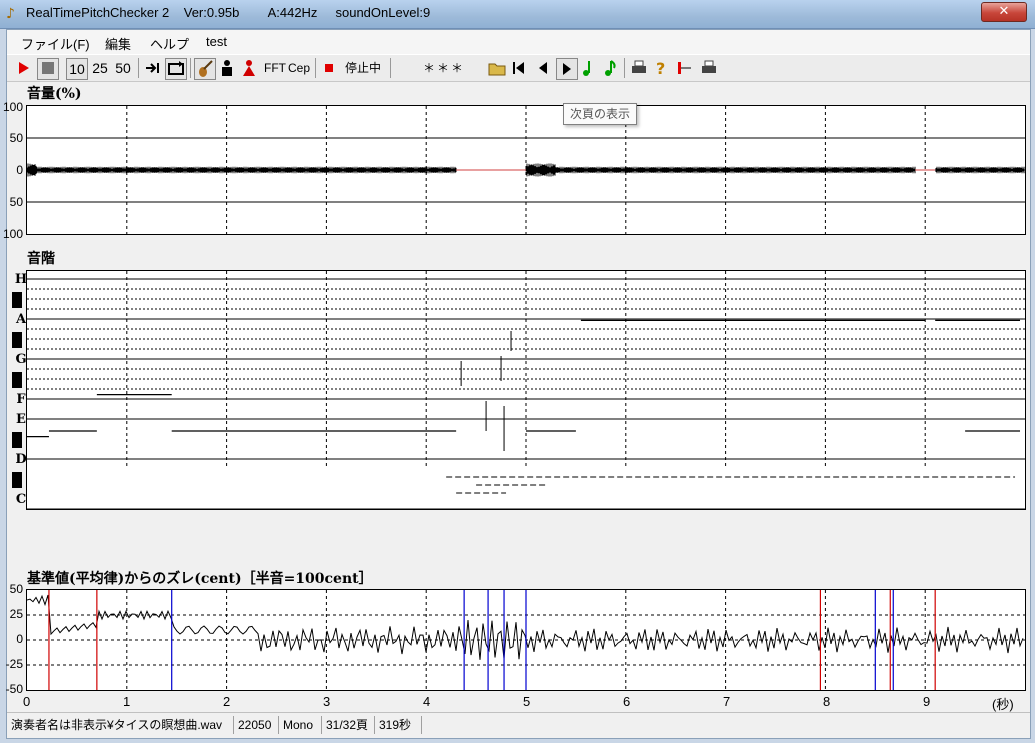 This screenshot has width=1035, height=743. I want to click on jump-to-end-icon, so click(152, 68).